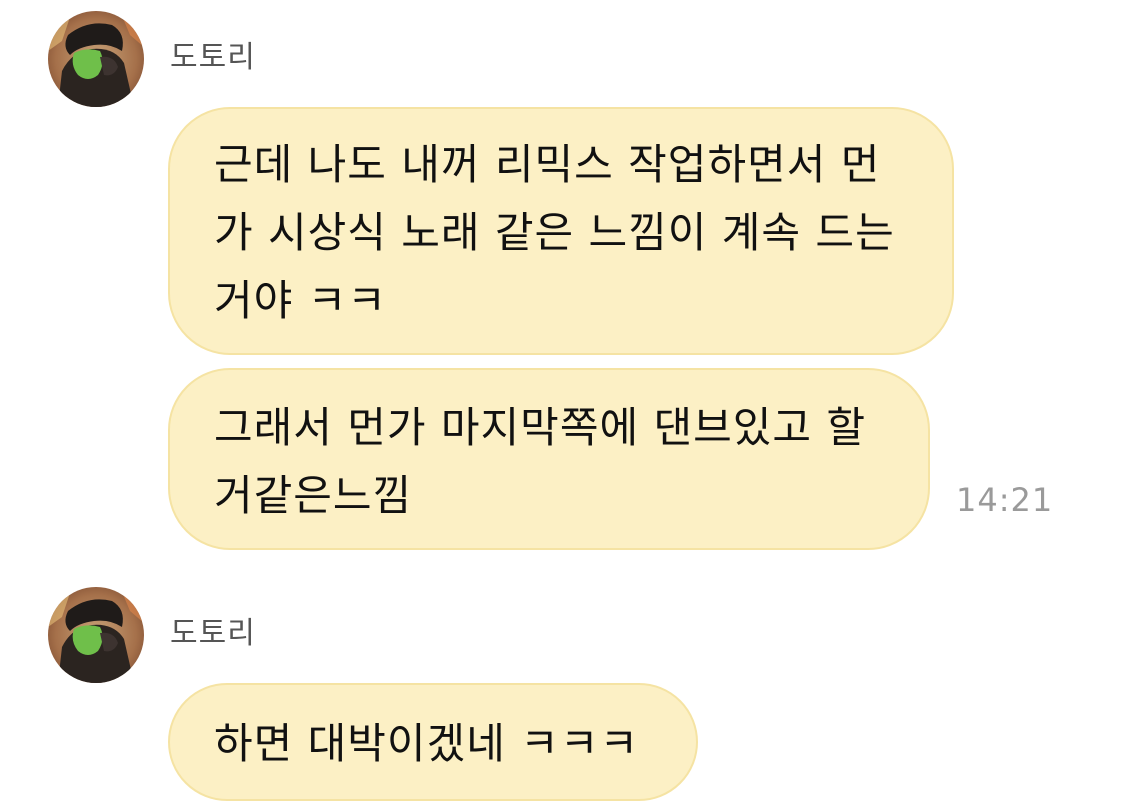 Image resolution: width=1125 pixels, height=808 pixels. I want to click on message-line: 근데 나도 내꺼 리믹스 작업하면서 먼, so click(547, 164).